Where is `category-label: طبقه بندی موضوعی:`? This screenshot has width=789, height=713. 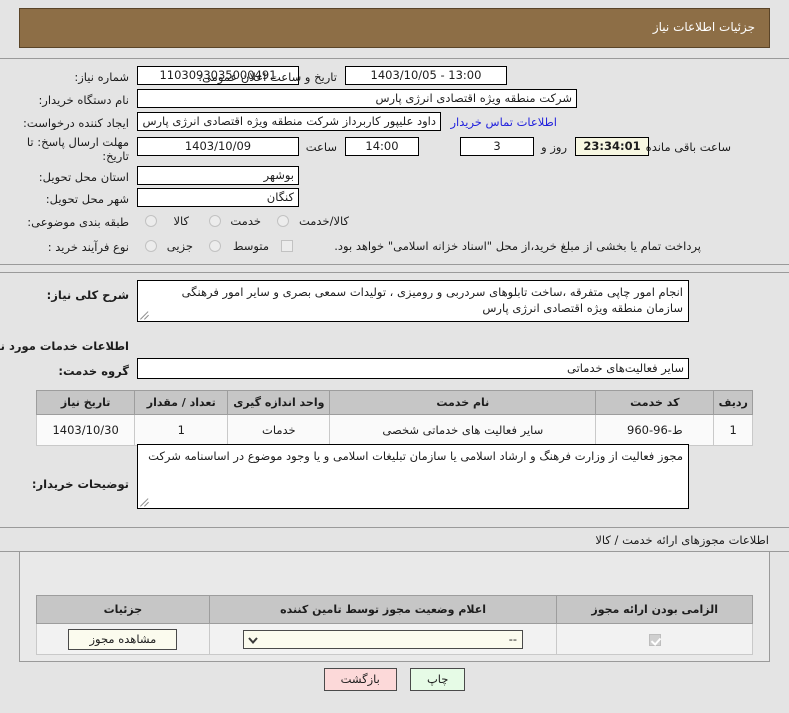
category-label: طبقه بندی موضوعی: is located at coordinates (78, 222).